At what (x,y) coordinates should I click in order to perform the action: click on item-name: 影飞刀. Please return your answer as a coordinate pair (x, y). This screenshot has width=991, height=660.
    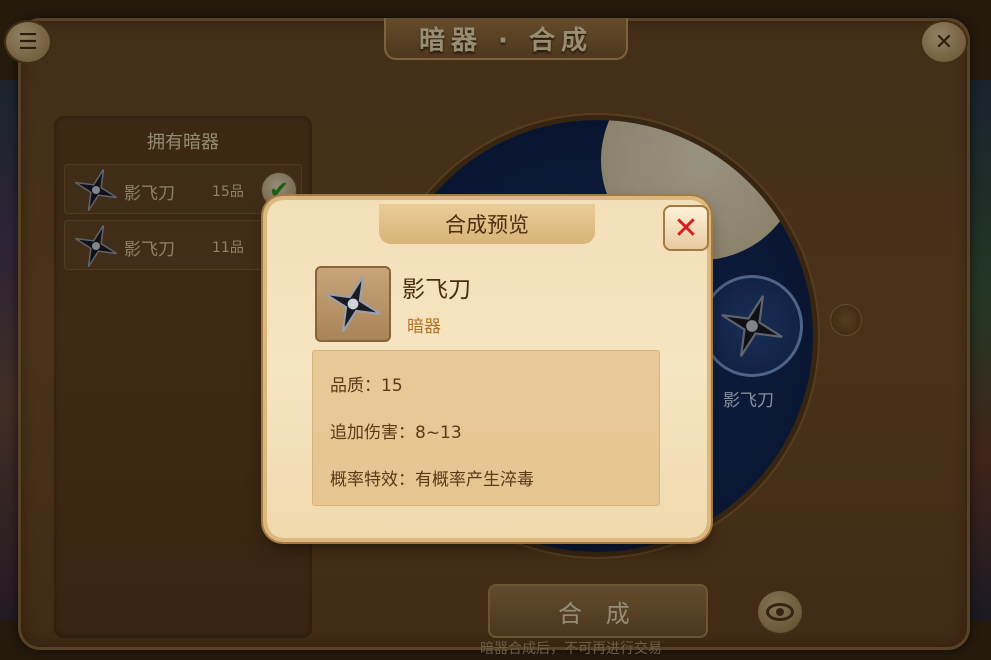
    Looking at the image, I should click on (436, 290).